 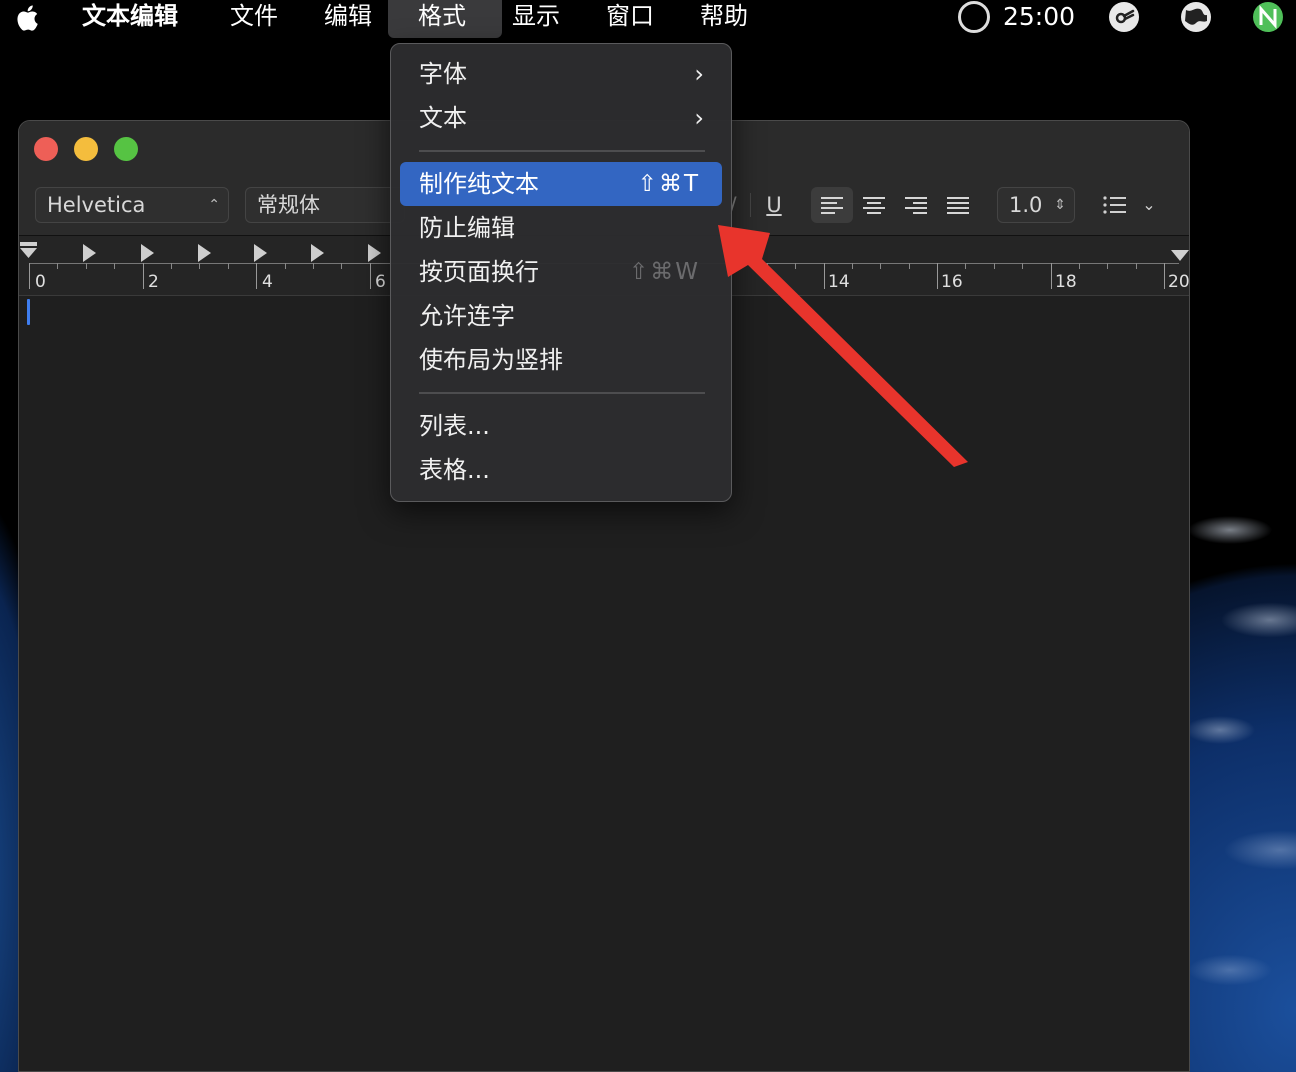 I want to click on timer-icon, so click(x=974, y=17).